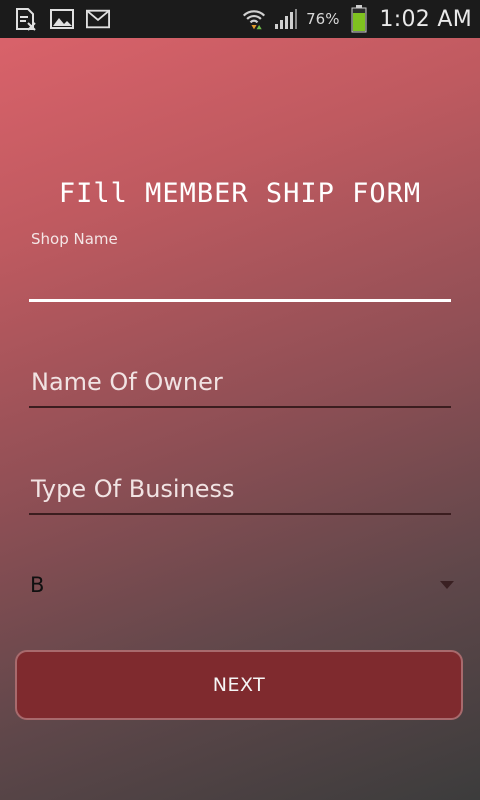 The width and height of the screenshot is (480, 800). I want to click on owner-name-placeholder: Name Of Owner, so click(127, 382).